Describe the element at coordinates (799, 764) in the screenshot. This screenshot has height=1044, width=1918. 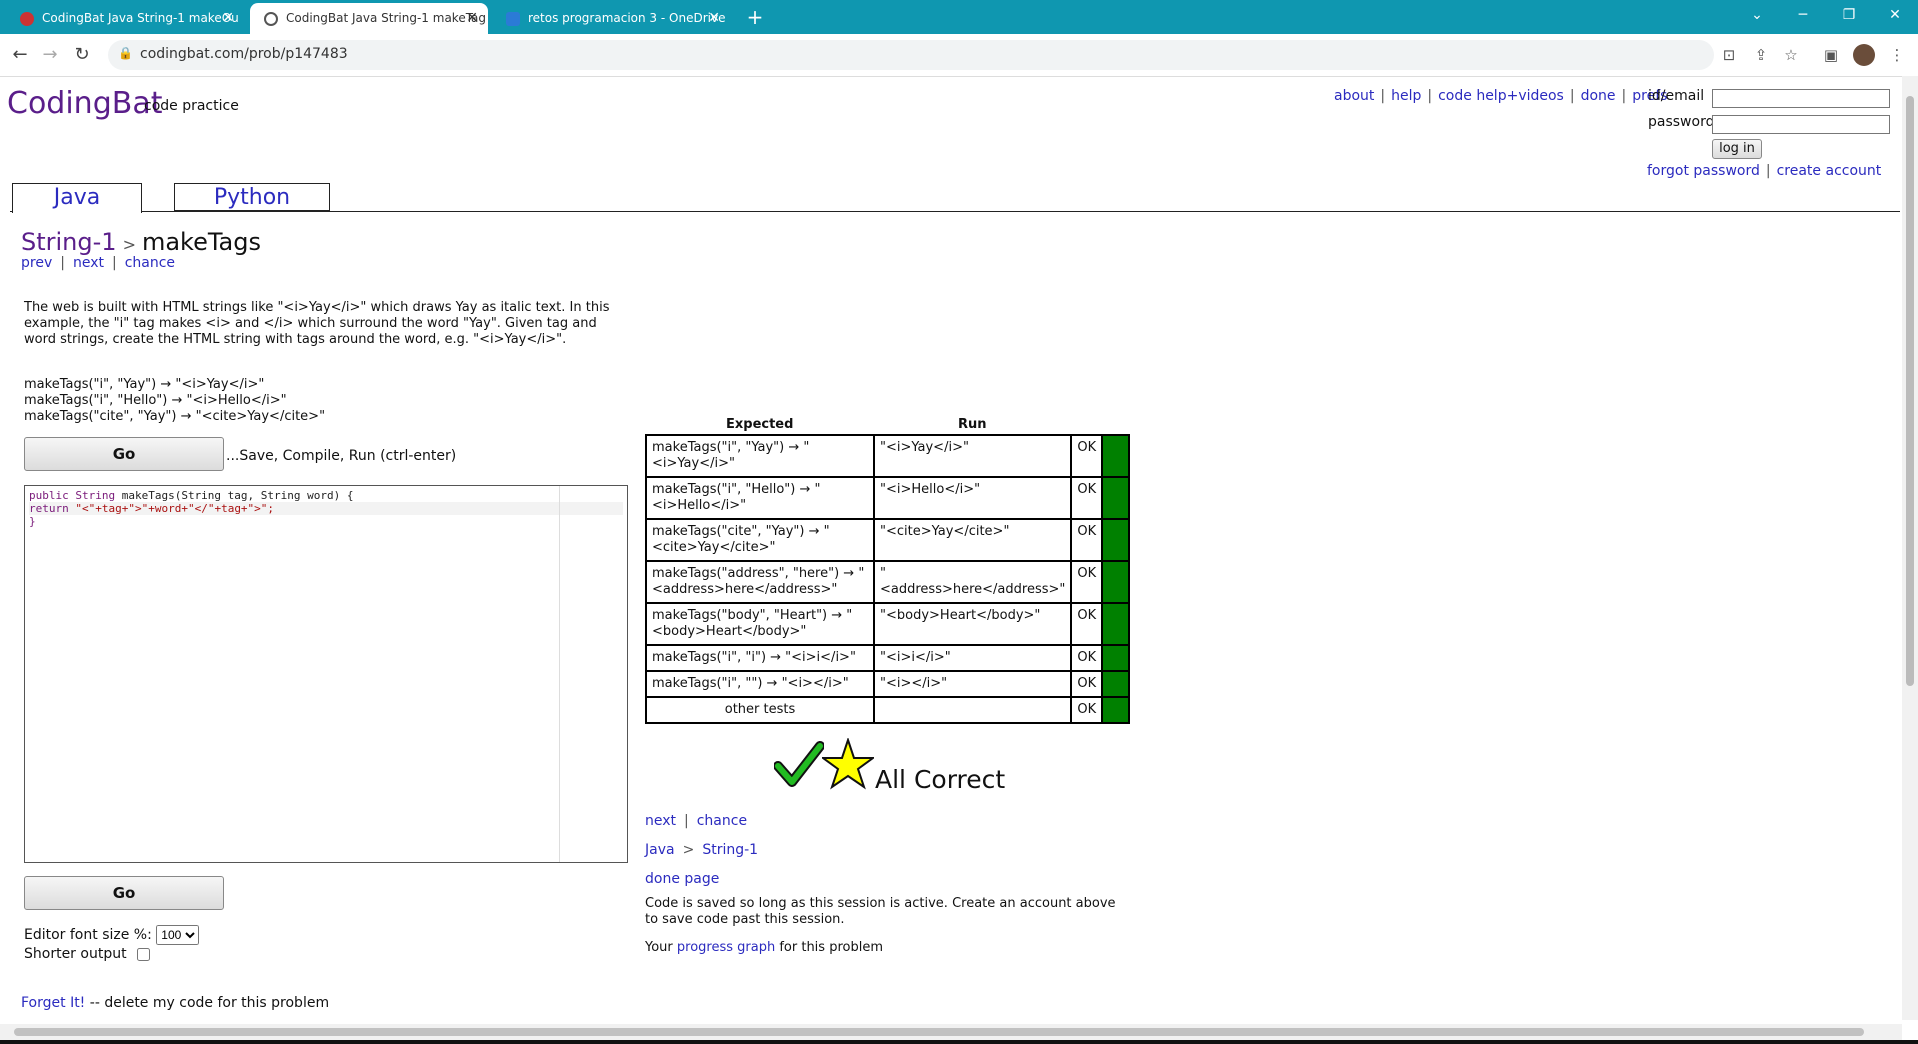
I see `checkmark-icon` at that location.